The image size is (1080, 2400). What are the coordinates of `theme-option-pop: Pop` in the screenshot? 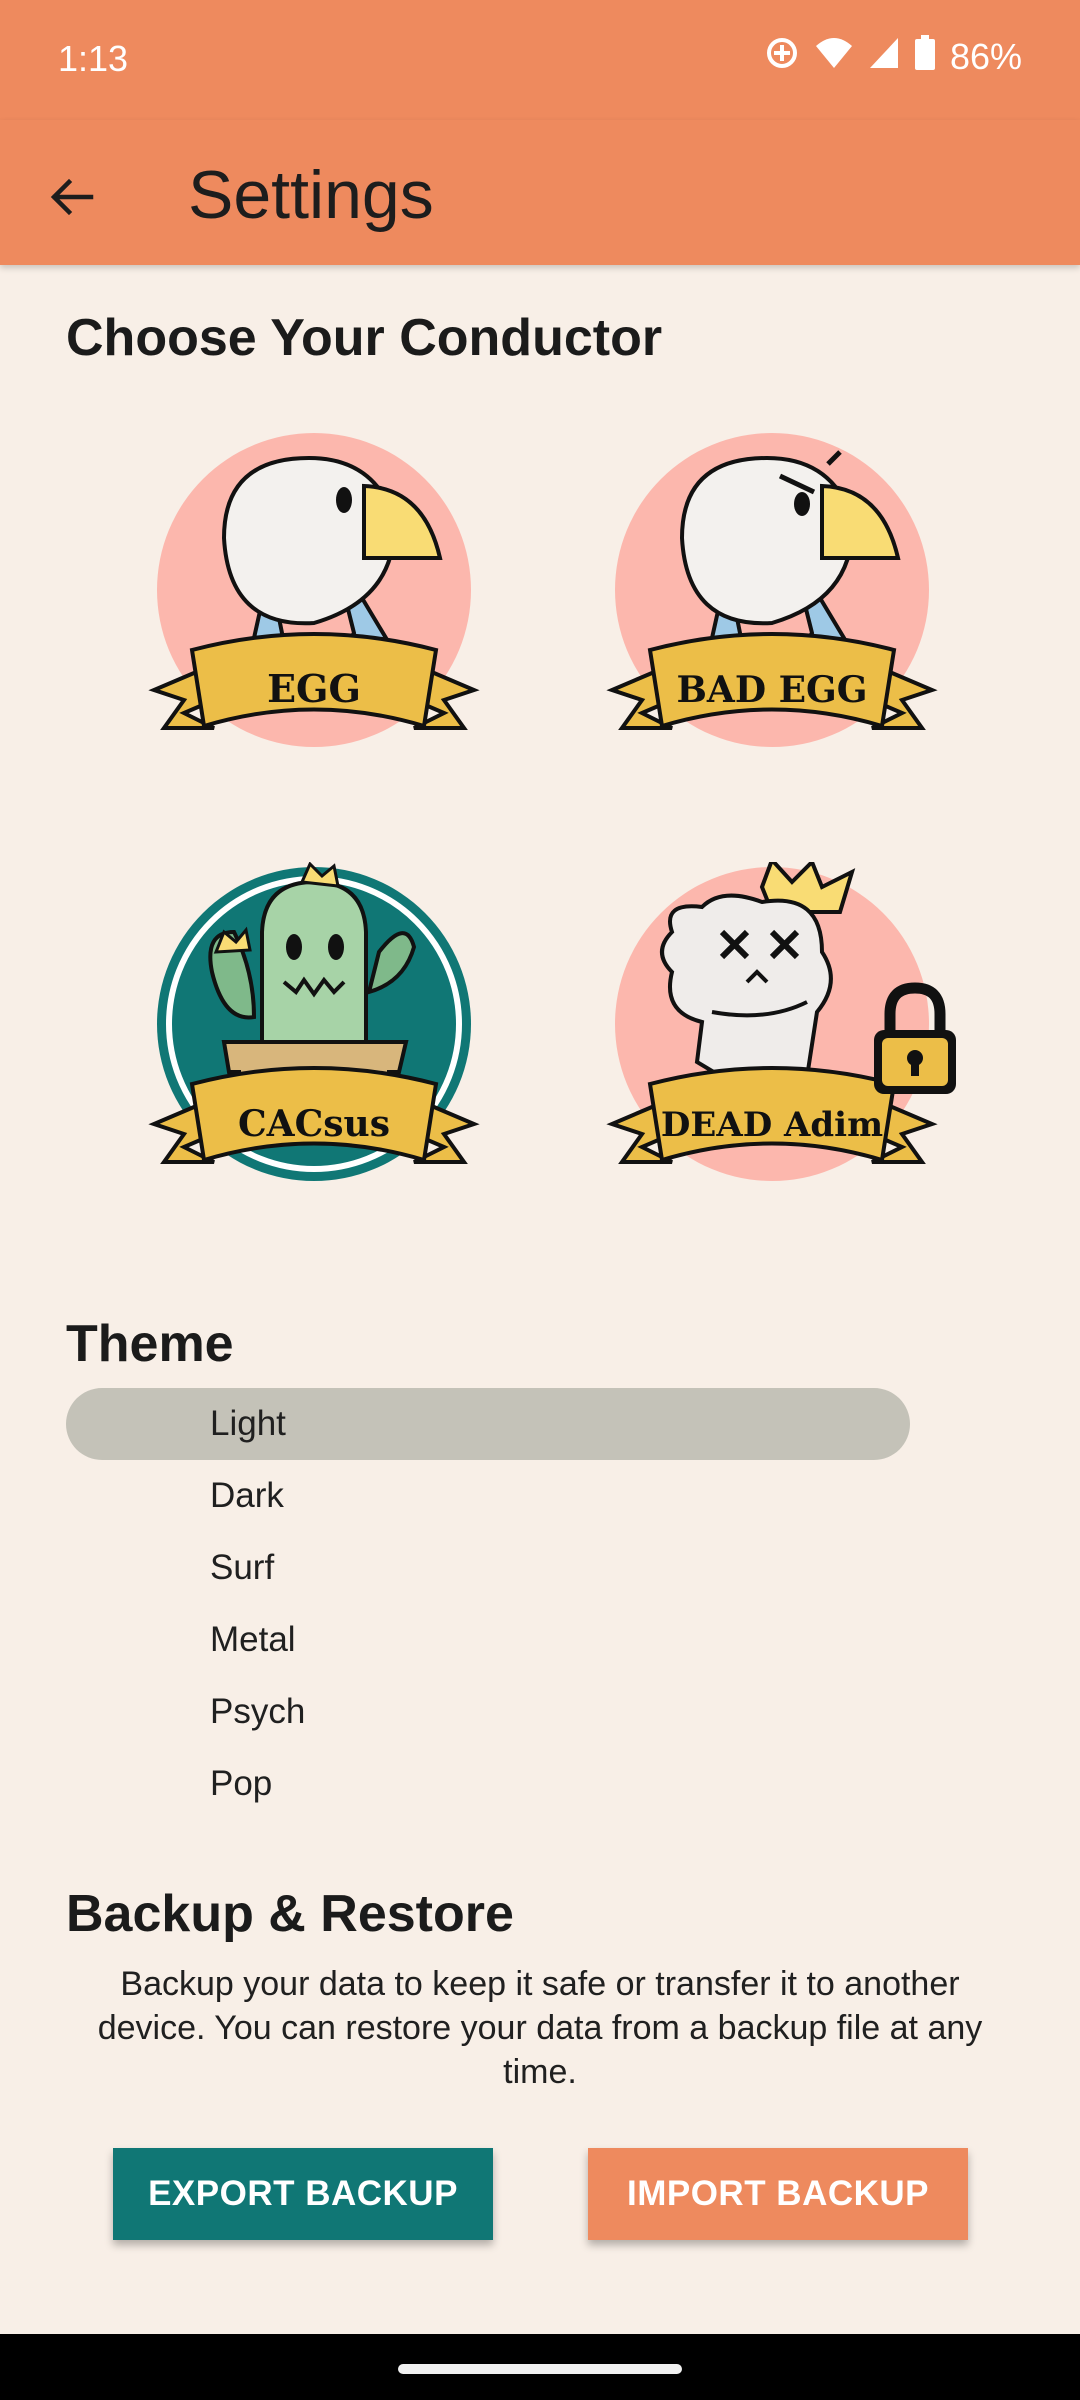 It's located at (488, 1784).